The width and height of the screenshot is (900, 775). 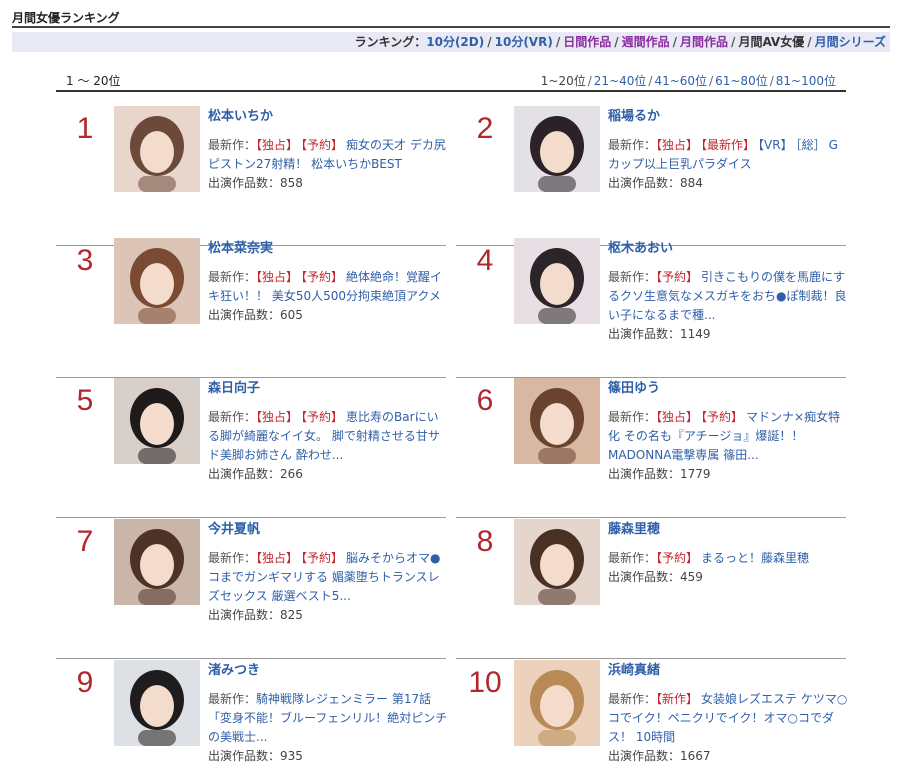 I want to click on actress-name-link: 稲場るか, so click(x=728, y=117).